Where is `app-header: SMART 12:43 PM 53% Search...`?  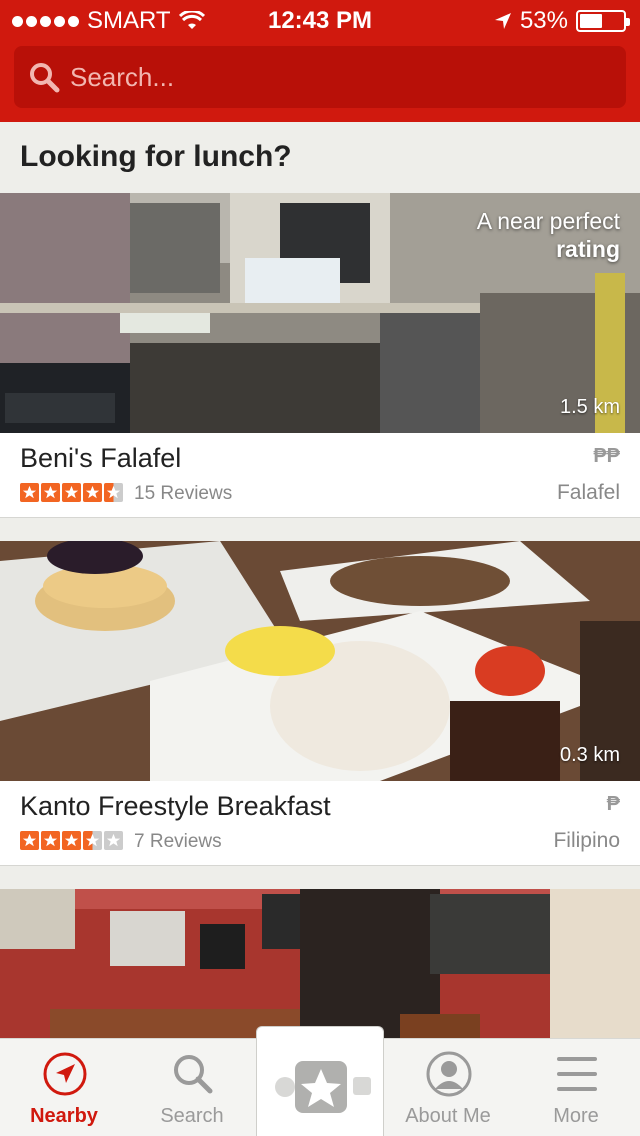 app-header: SMART 12:43 PM 53% Search... is located at coordinates (320, 61).